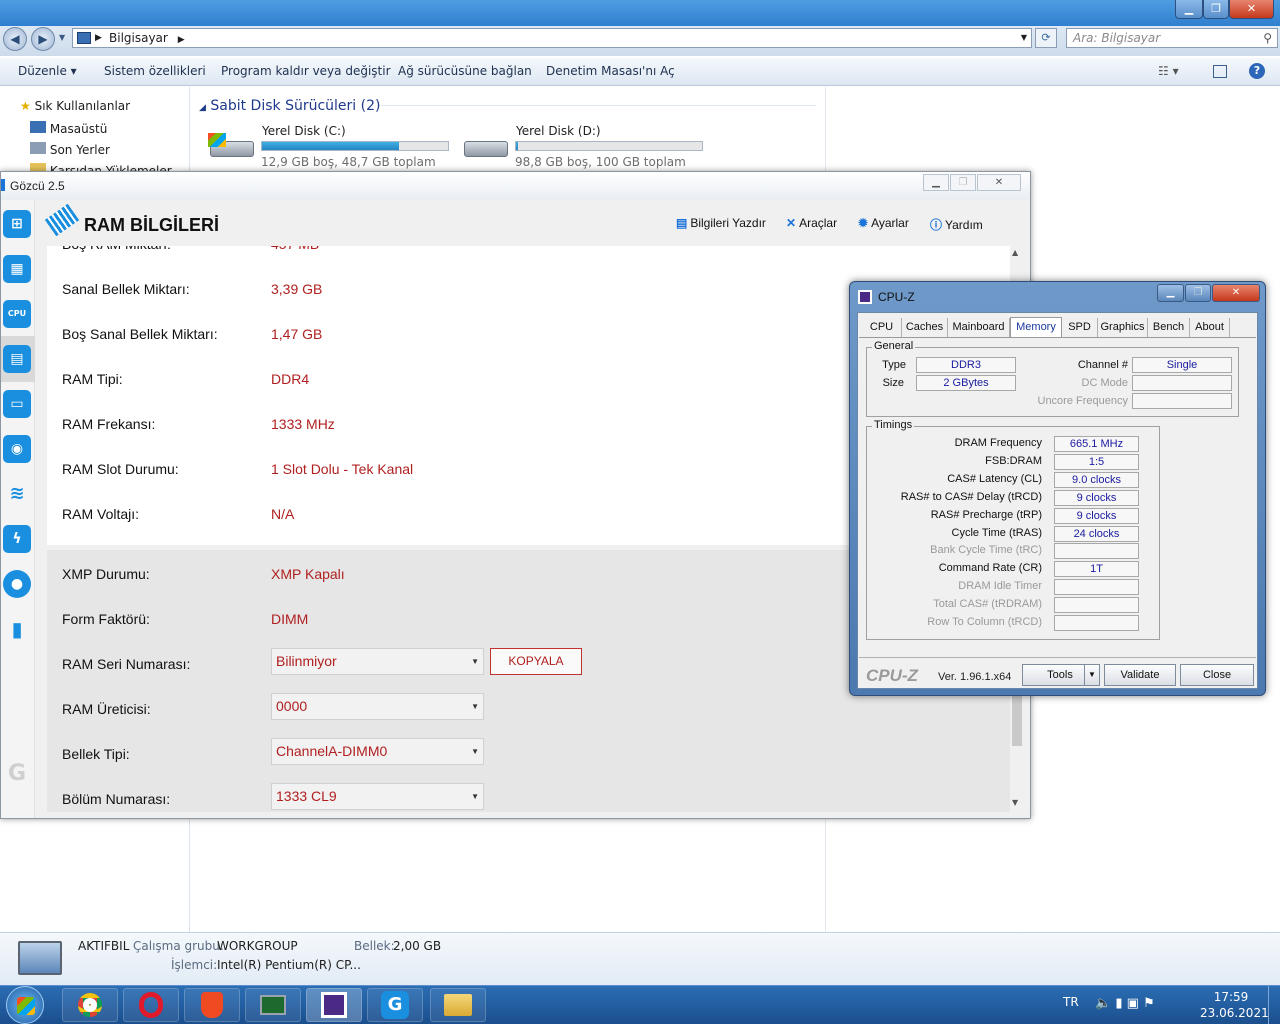  Describe the element at coordinates (90, 1005) in the screenshot. I see `taskbar-chrome` at that location.